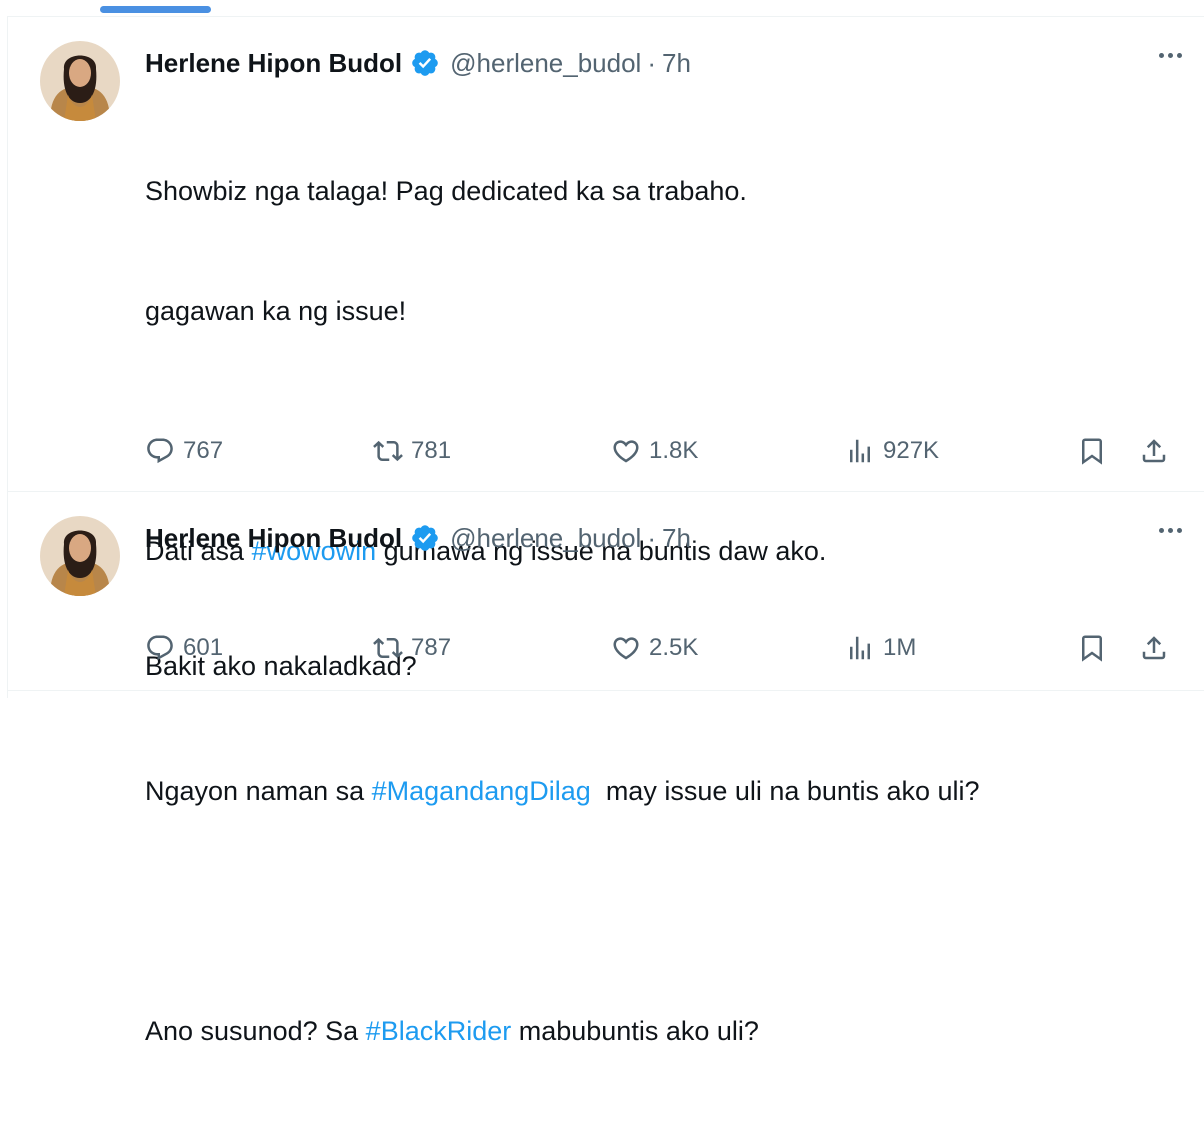 The image size is (1204, 1131). Describe the element at coordinates (276, 311) in the screenshot. I see `tweet-text-line: gagawan ka ng issue!` at that location.